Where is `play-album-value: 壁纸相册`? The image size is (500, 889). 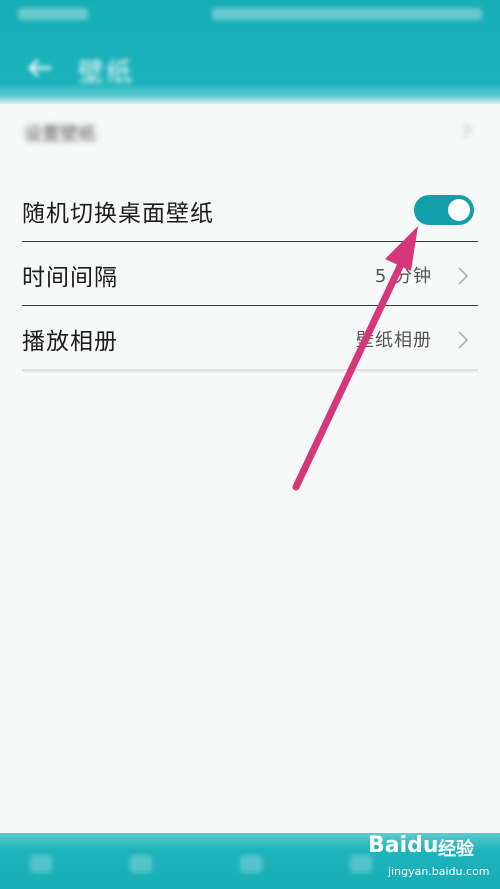
play-album-value: 壁纸相册 is located at coordinates (394, 340).